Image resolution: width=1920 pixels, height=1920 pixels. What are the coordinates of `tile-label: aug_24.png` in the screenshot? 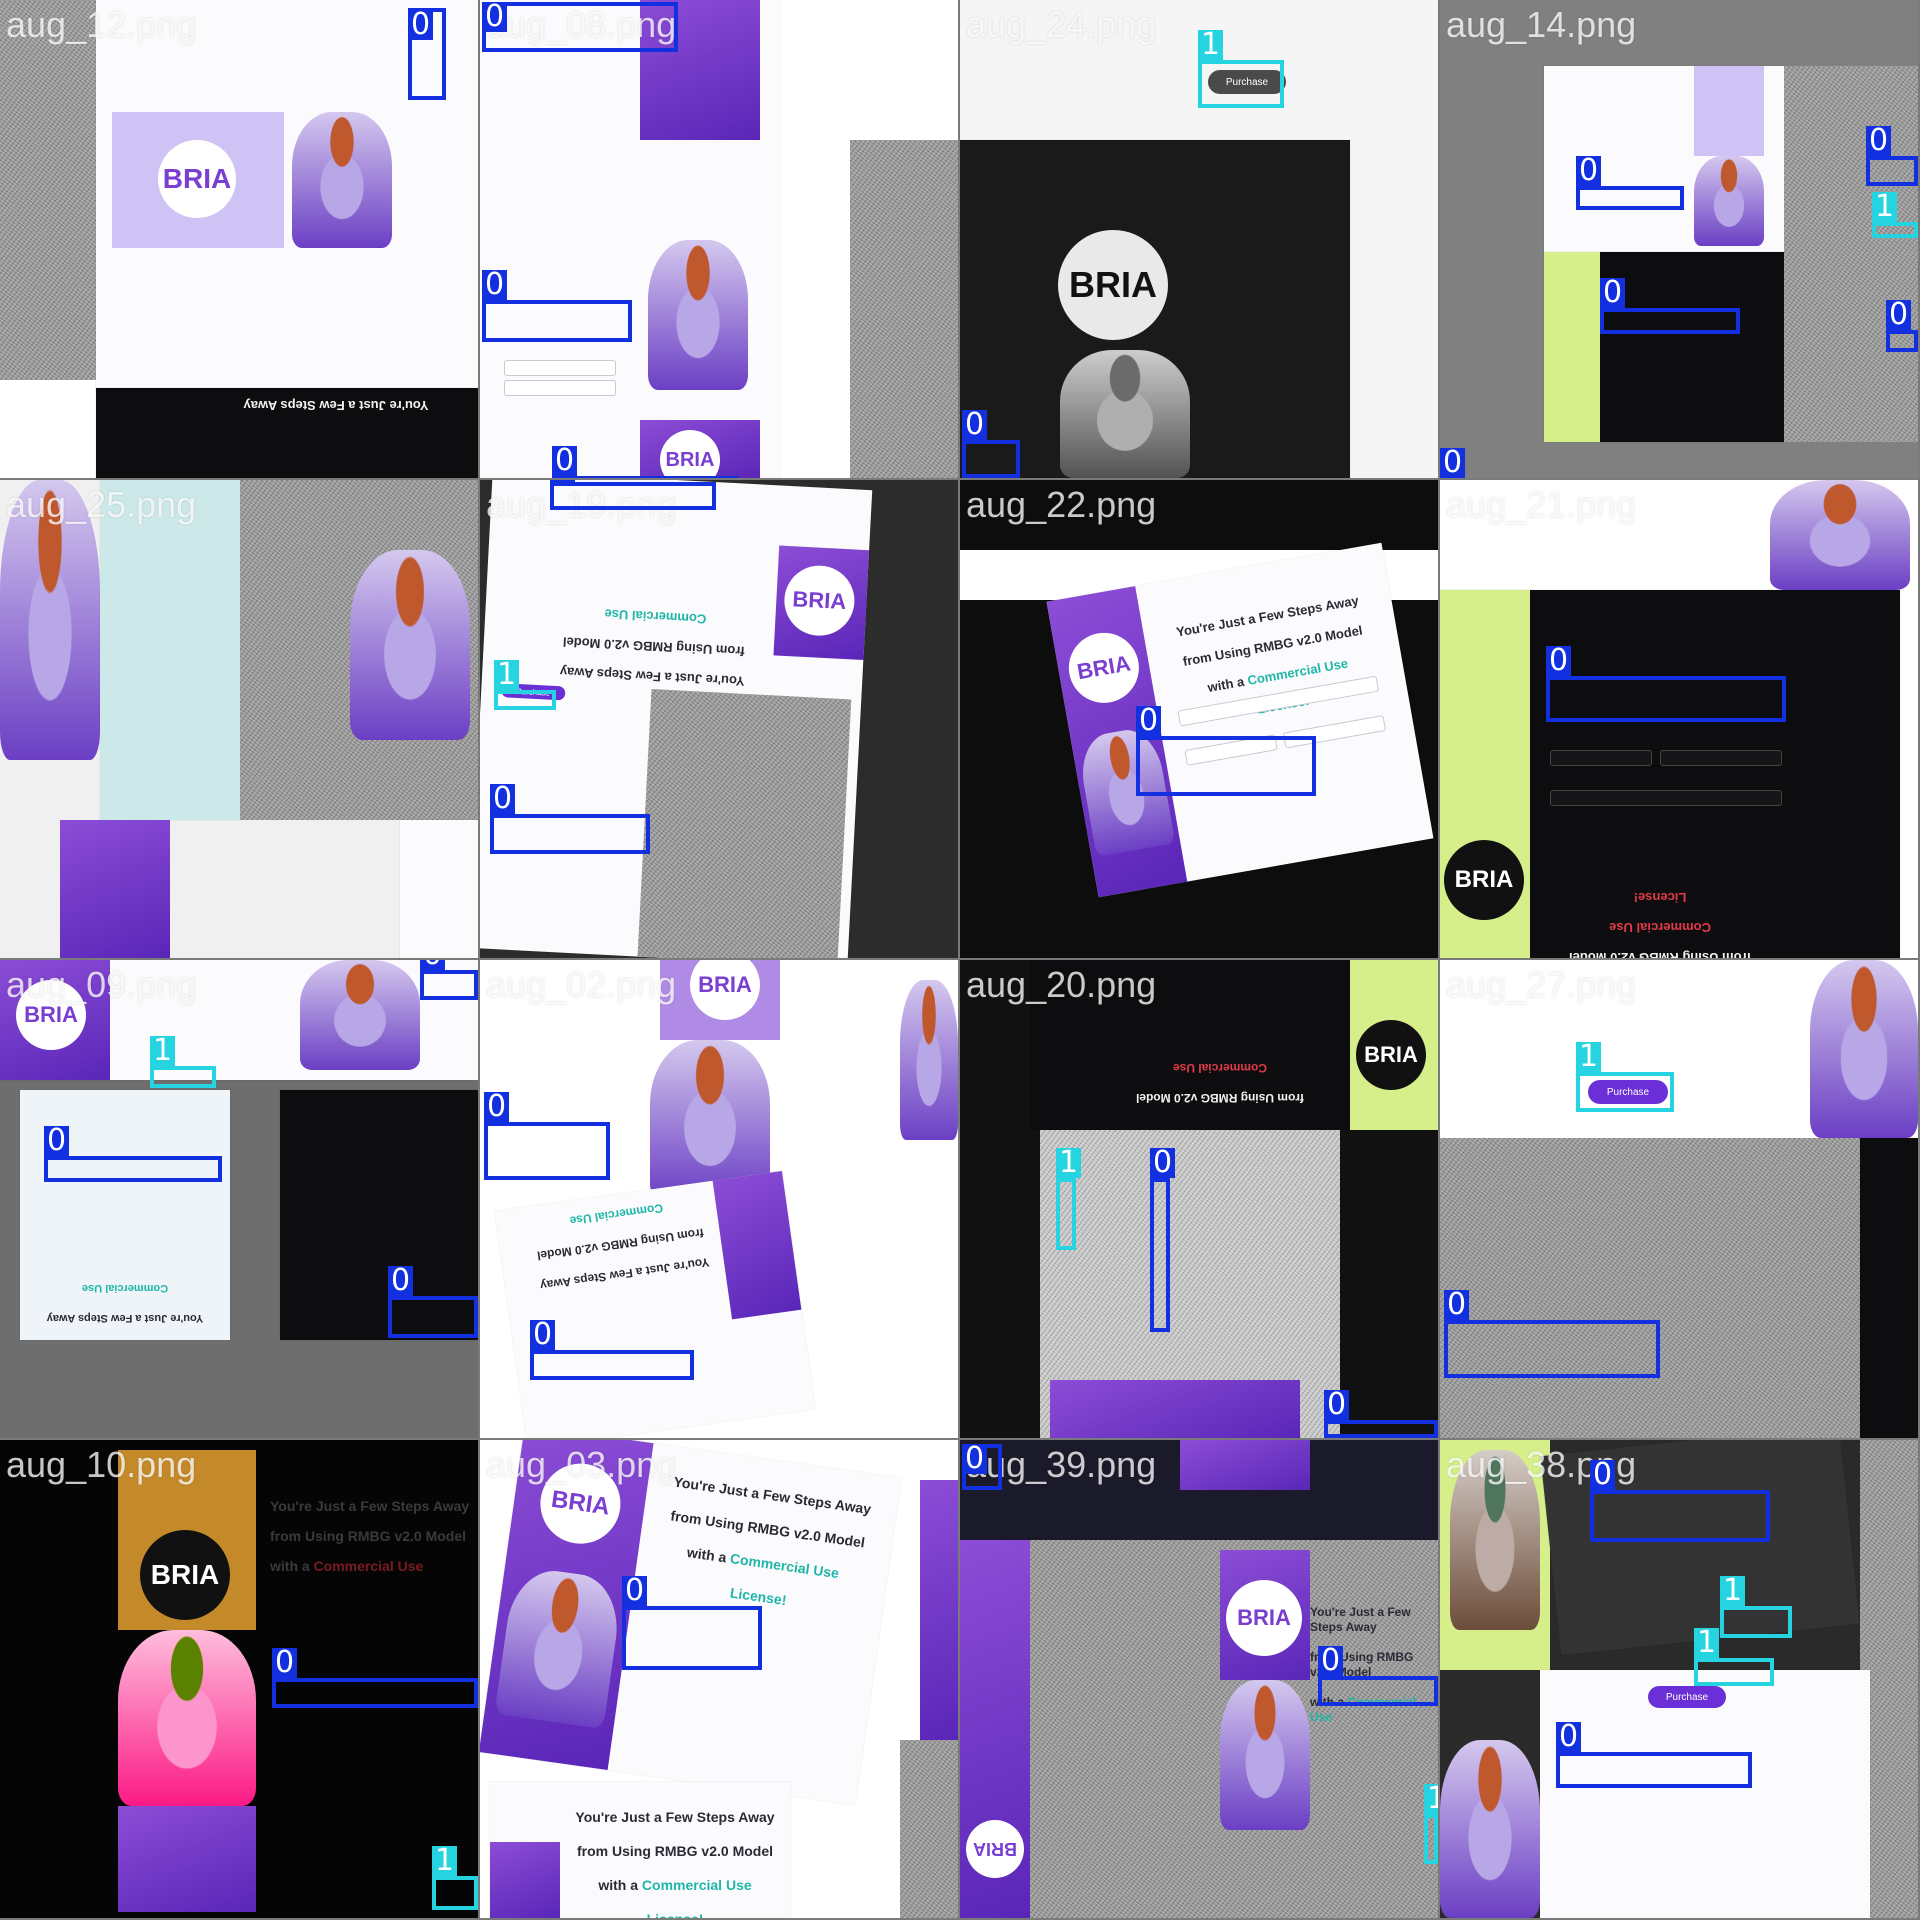 It's located at (1061, 24).